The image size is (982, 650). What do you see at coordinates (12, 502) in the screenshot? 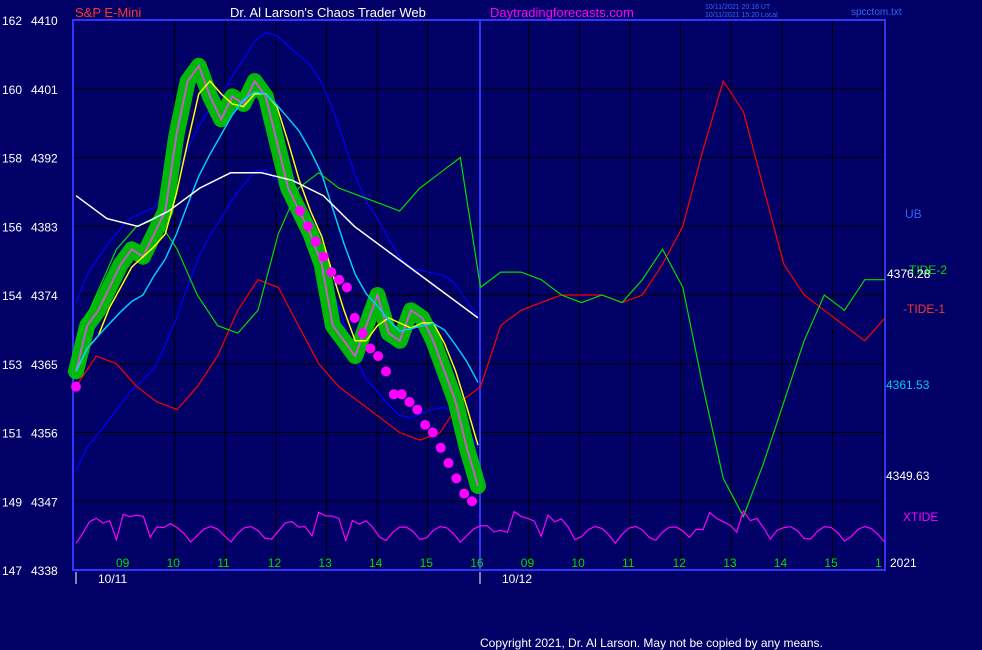
I see `y-left-tick: 149` at bounding box center [12, 502].